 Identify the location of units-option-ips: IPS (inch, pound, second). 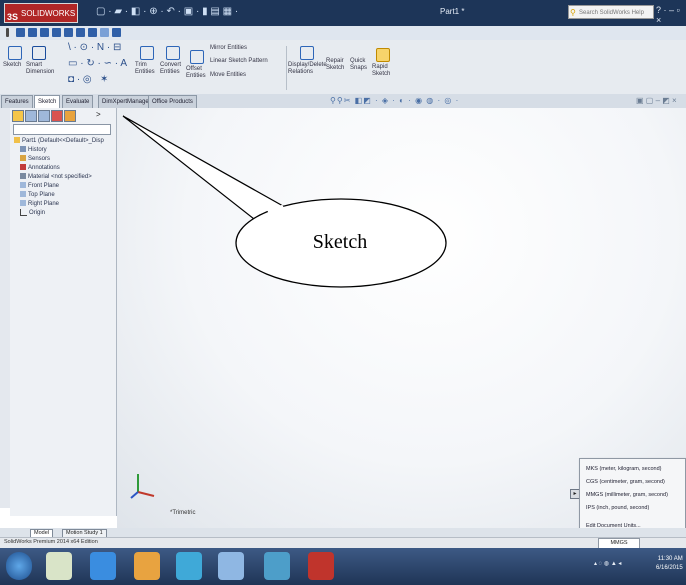
(617, 508).